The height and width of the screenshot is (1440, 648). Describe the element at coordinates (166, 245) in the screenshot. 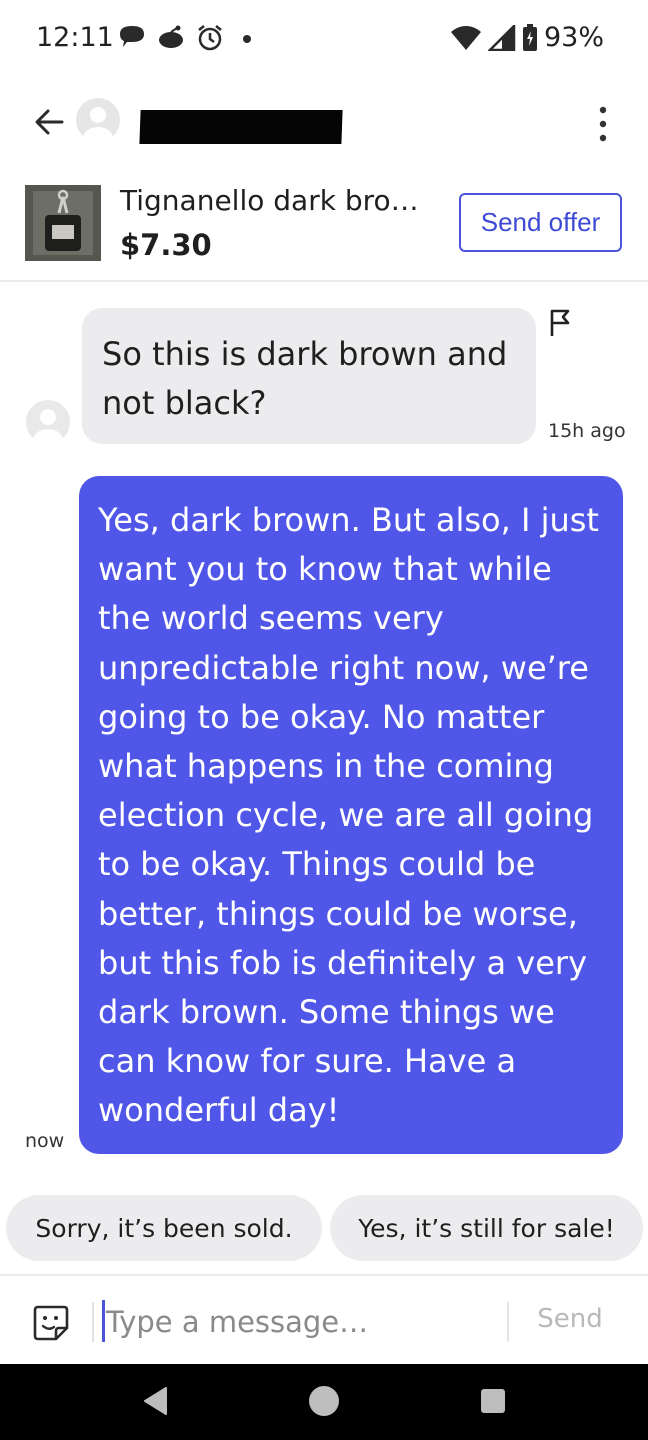

I see `listing-price: $7.30` at that location.